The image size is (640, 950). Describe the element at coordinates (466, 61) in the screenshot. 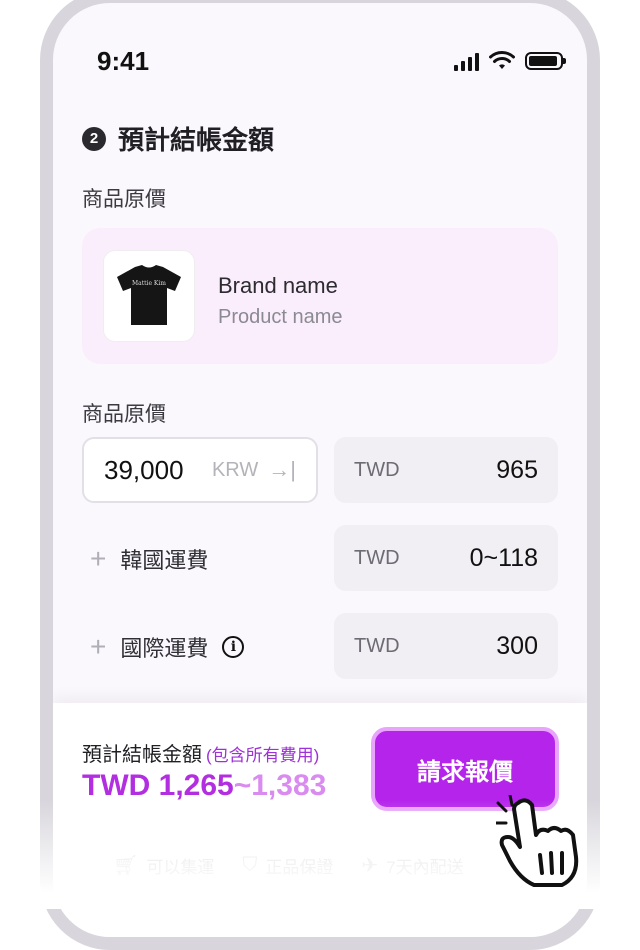

I see `signal-icon` at that location.